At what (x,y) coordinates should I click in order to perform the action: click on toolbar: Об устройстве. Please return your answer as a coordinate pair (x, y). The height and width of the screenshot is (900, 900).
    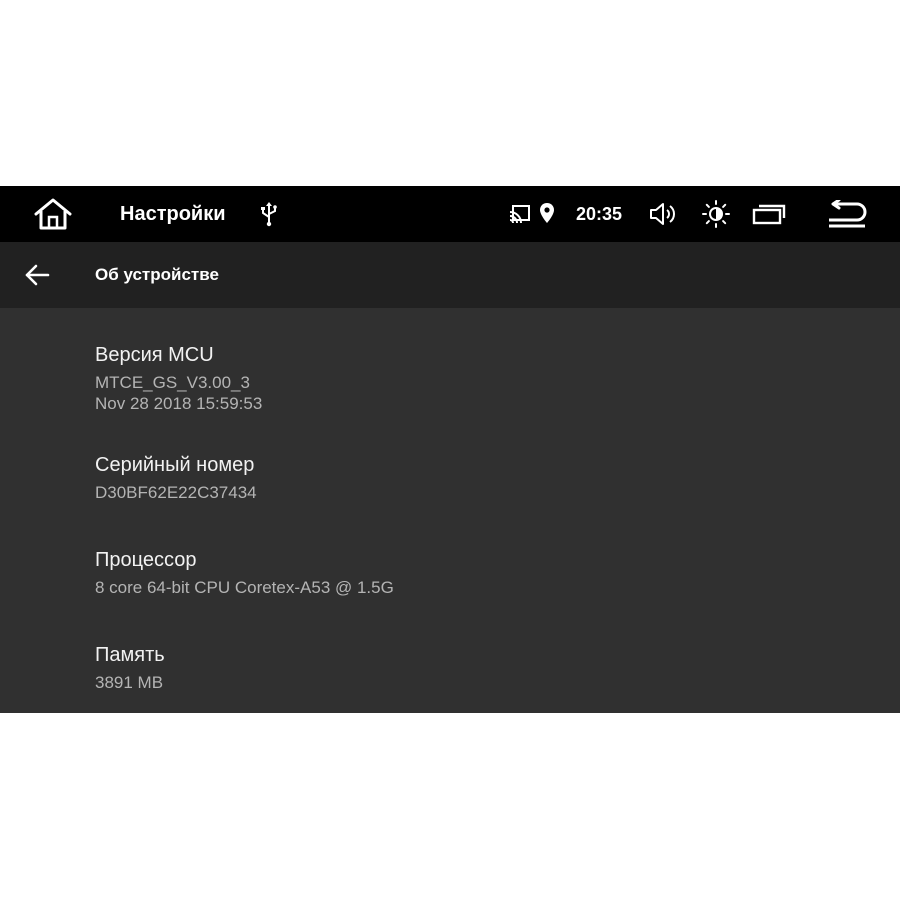
    Looking at the image, I should click on (450, 275).